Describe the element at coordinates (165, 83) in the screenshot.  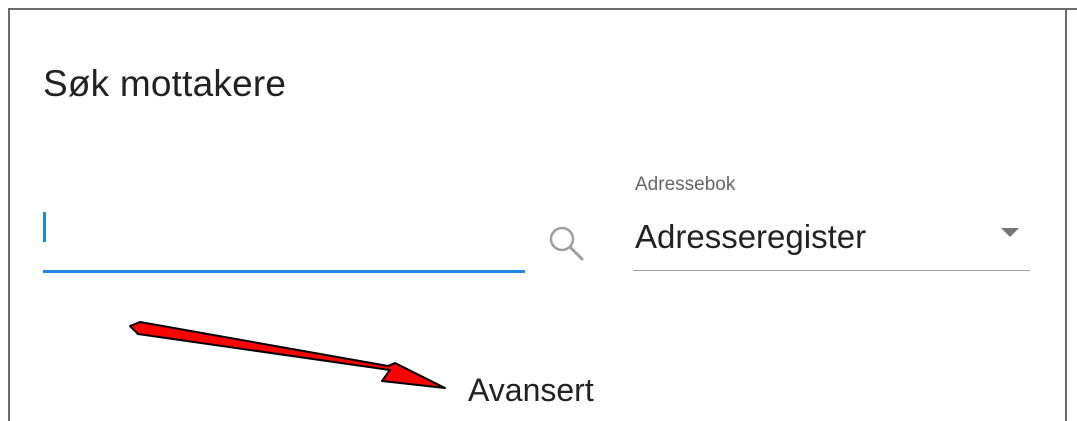
I see `dialog-title: Søk mottakere` at that location.